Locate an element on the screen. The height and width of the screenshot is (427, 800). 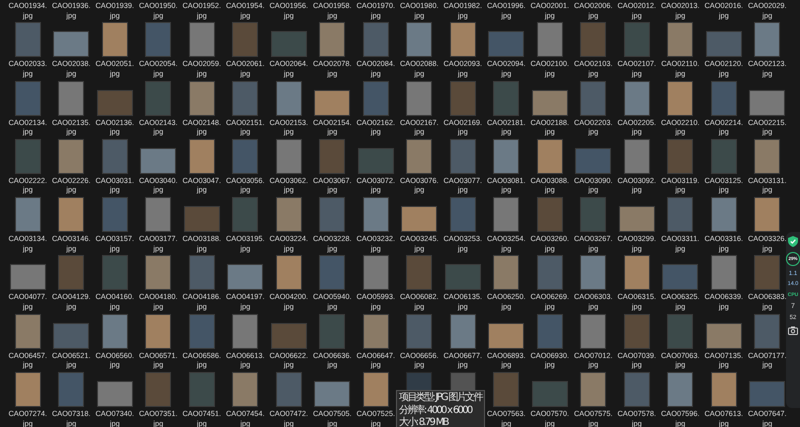
tooltip-text: 项目类型: JPG 图片文件 is located at coordinates (440, 398).